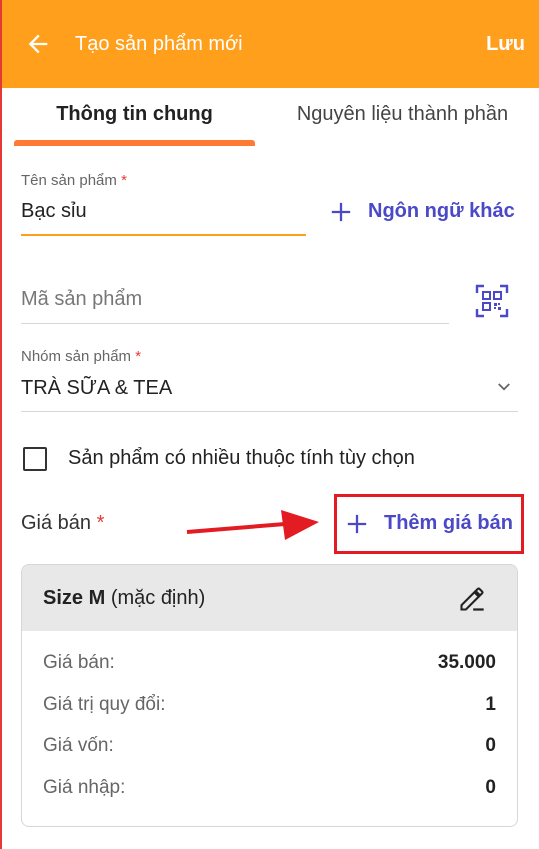 This screenshot has height=849, width=539. I want to click on back-arrow-icon, so click(38, 44).